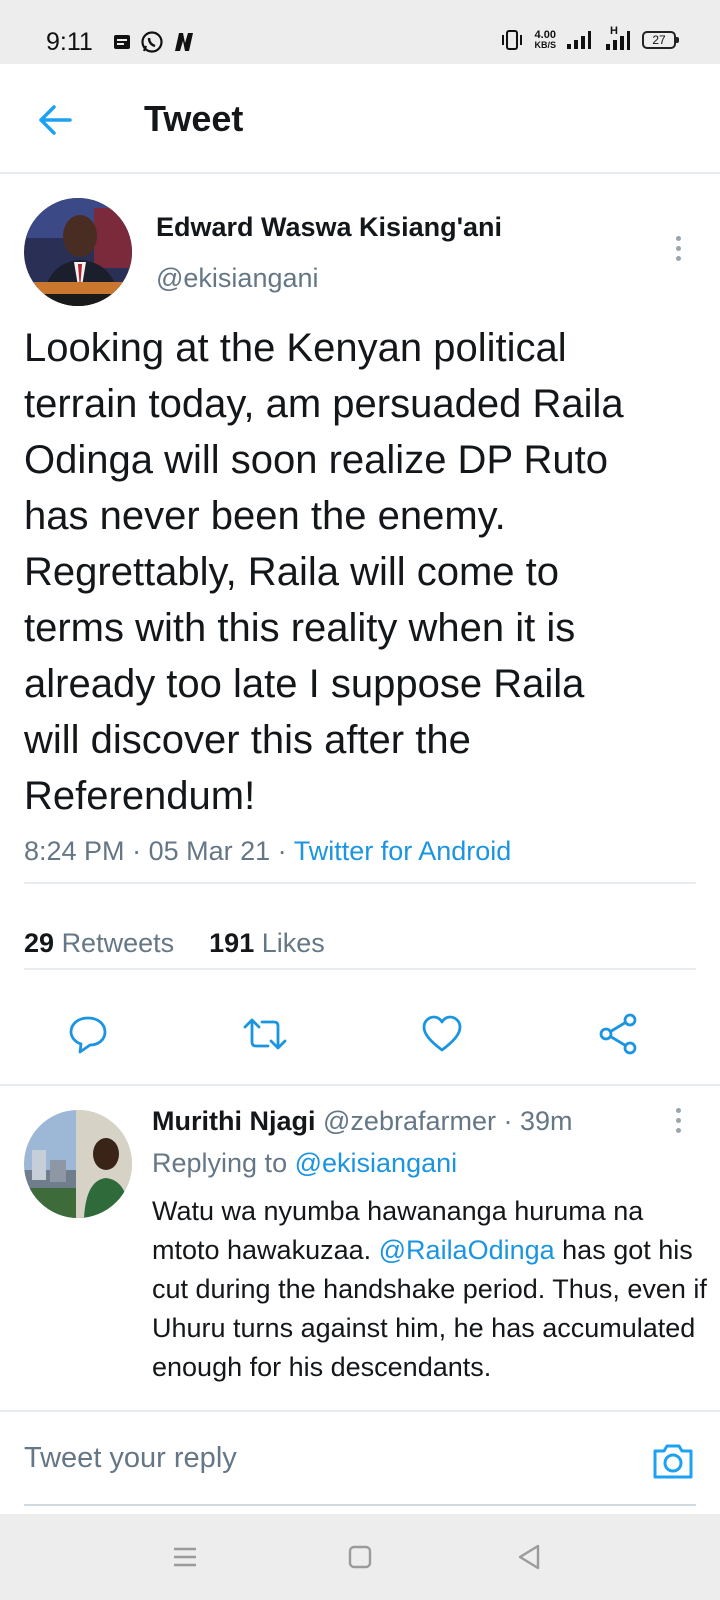 The width and height of the screenshot is (720, 1600). What do you see at coordinates (130, 1458) in the screenshot?
I see `reply-input: Tweet your reply` at bounding box center [130, 1458].